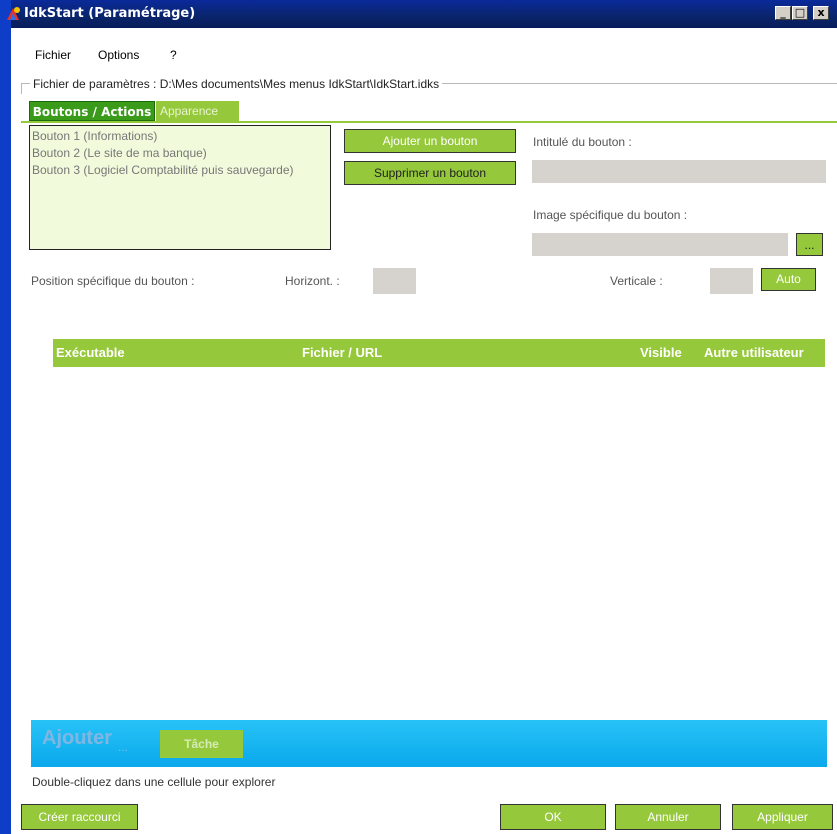 The height and width of the screenshot is (834, 837). Describe the element at coordinates (782, 817) in the screenshot. I see `apply-button: Appliquer` at that location.